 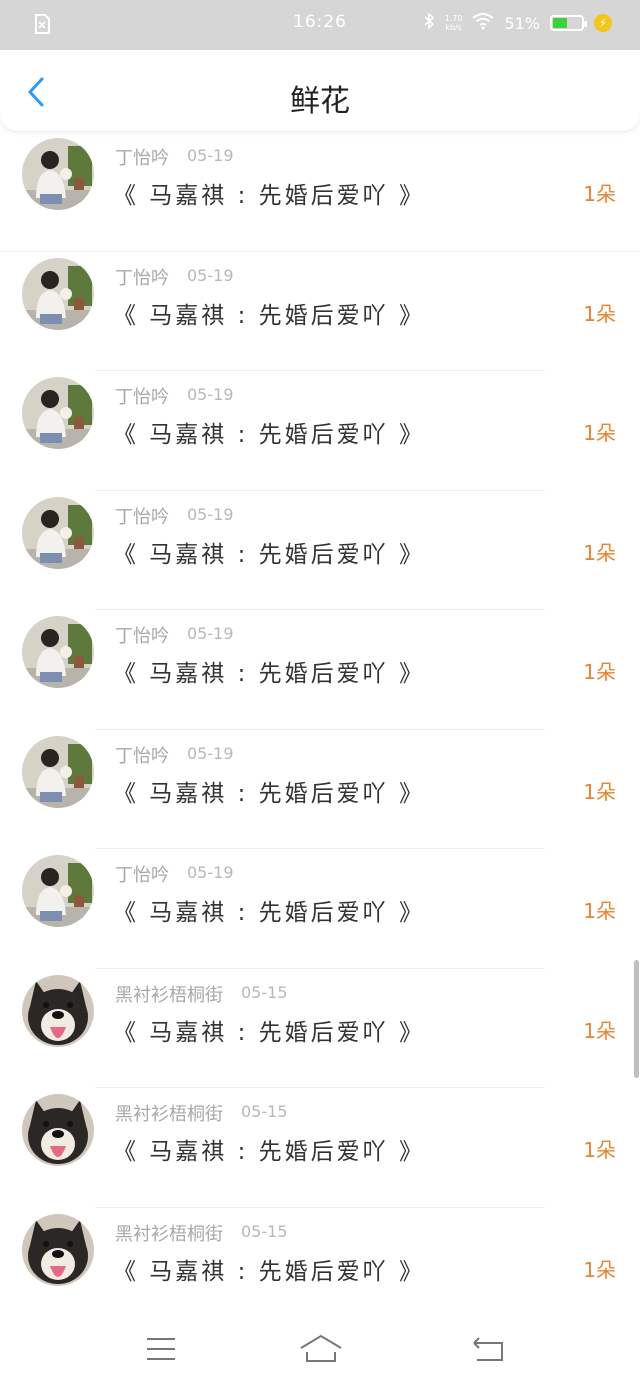 I want to click on status-bar: 16:26 1.70 kb/s 51% ⚡, so click(x=320, y=25).